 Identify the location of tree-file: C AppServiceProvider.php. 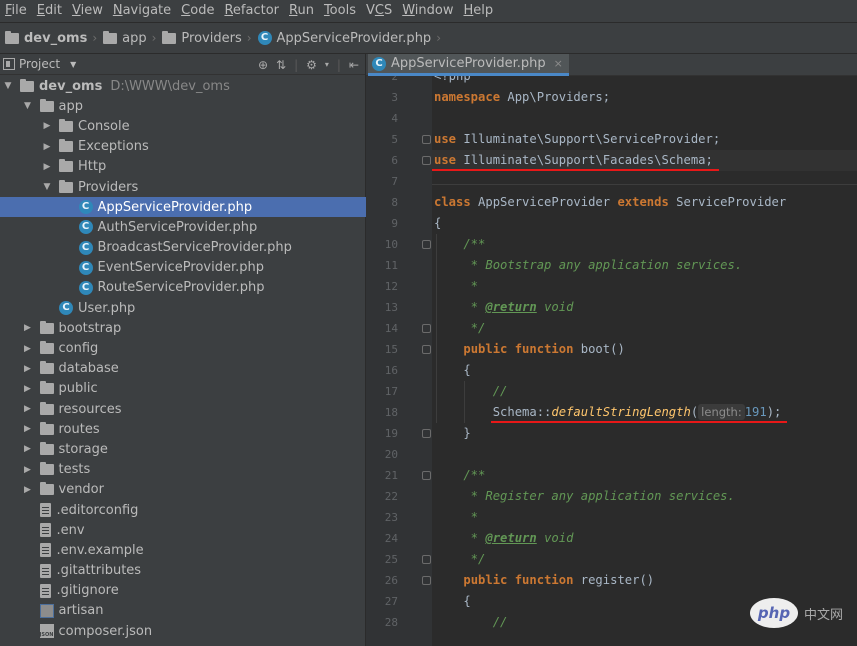
(183, 207).